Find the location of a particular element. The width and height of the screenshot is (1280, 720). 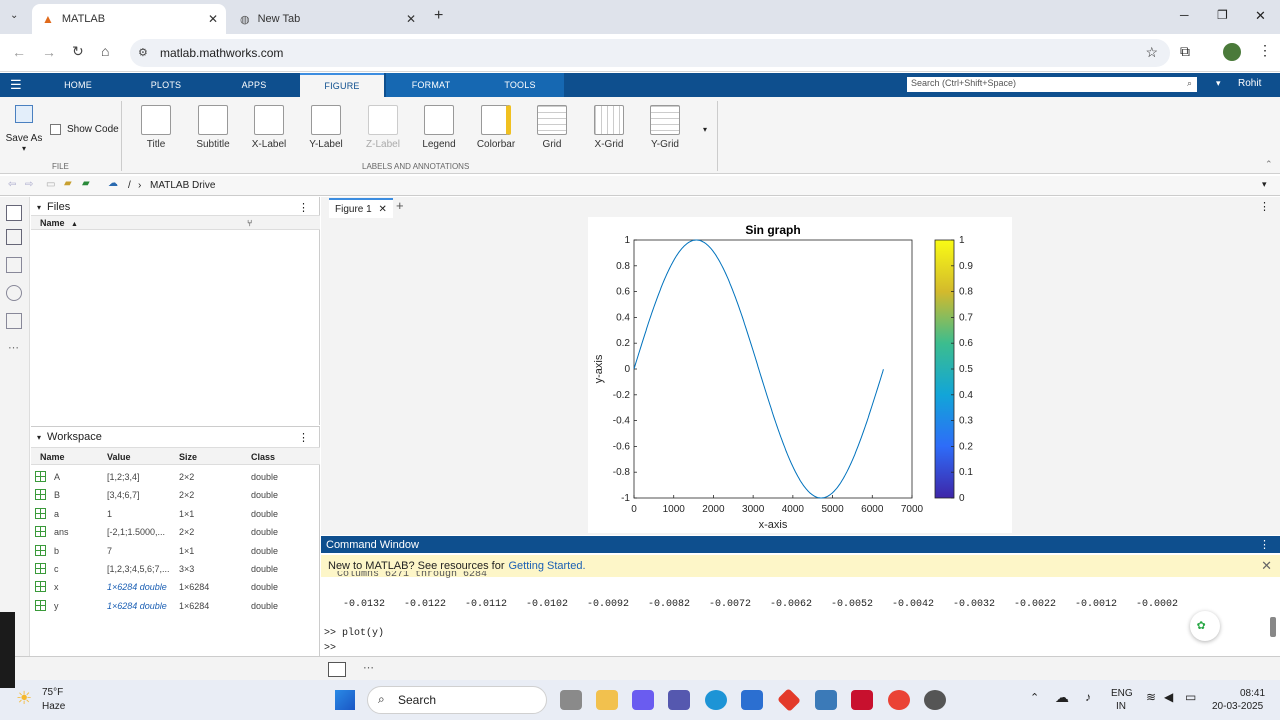

browser-tab-matlab: ▲ MATLAB ✕ is located at coordinates (129, 19).